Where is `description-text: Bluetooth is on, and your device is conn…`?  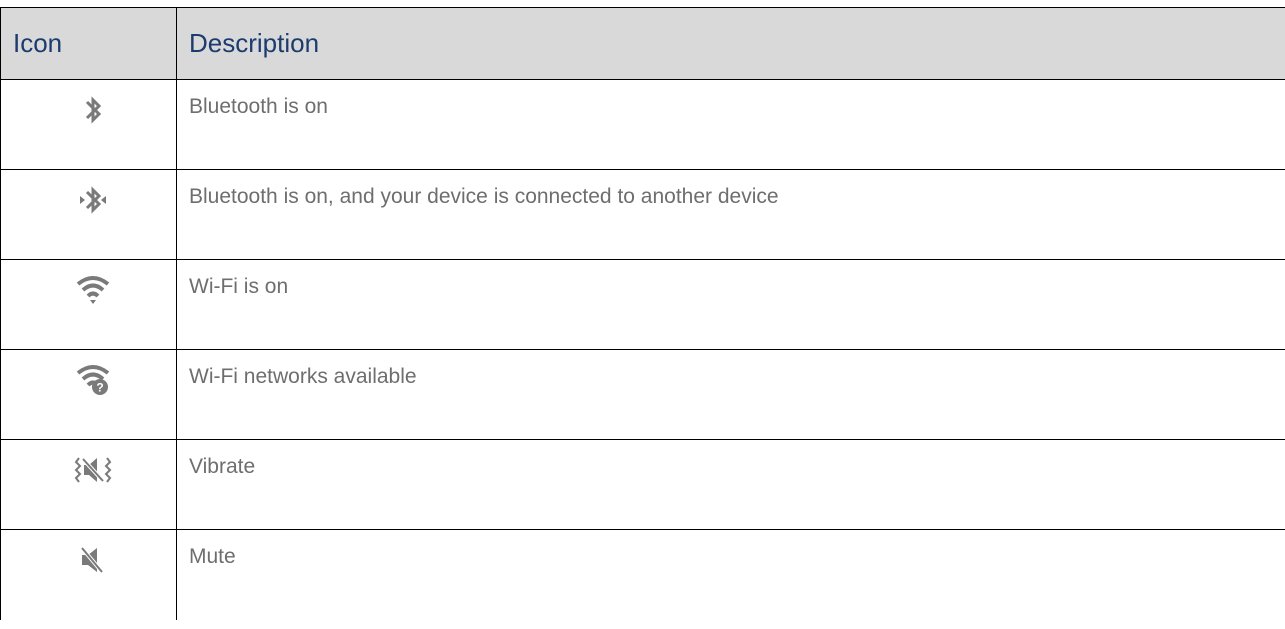
description-text: Bluetooth is on, and your device is conn… is located at coordinates (484, 196).